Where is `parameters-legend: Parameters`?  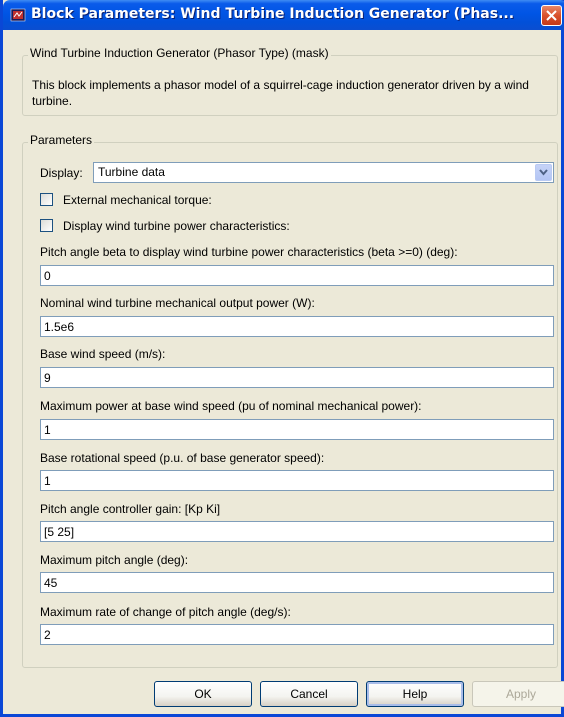 parameters-legend: Parameters is located at coordinates (61, 140).